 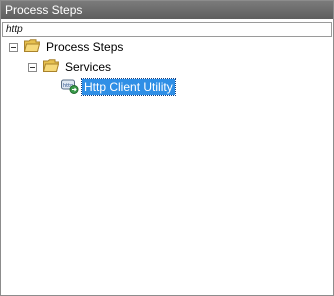 I want to click on search-input, so click(x=167, y=29).